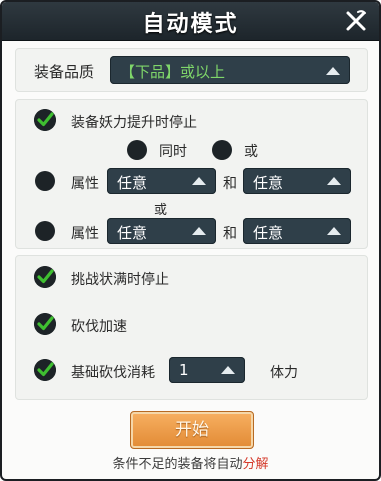 This screenshot has width=381, height=481. Describe the element at coordinates (132, 233) in the screenshot. I see `attr-row2-value-1: 任意` at that location.